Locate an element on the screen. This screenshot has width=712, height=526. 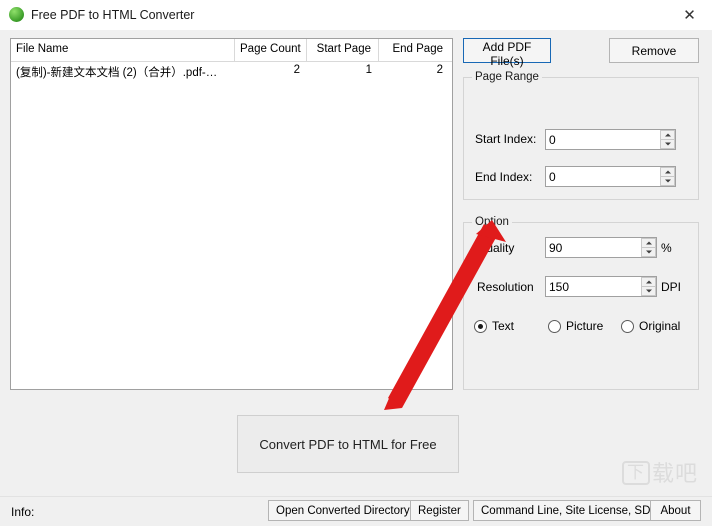
column-header-start-page: Start Page is located at coordinates (343, 50).